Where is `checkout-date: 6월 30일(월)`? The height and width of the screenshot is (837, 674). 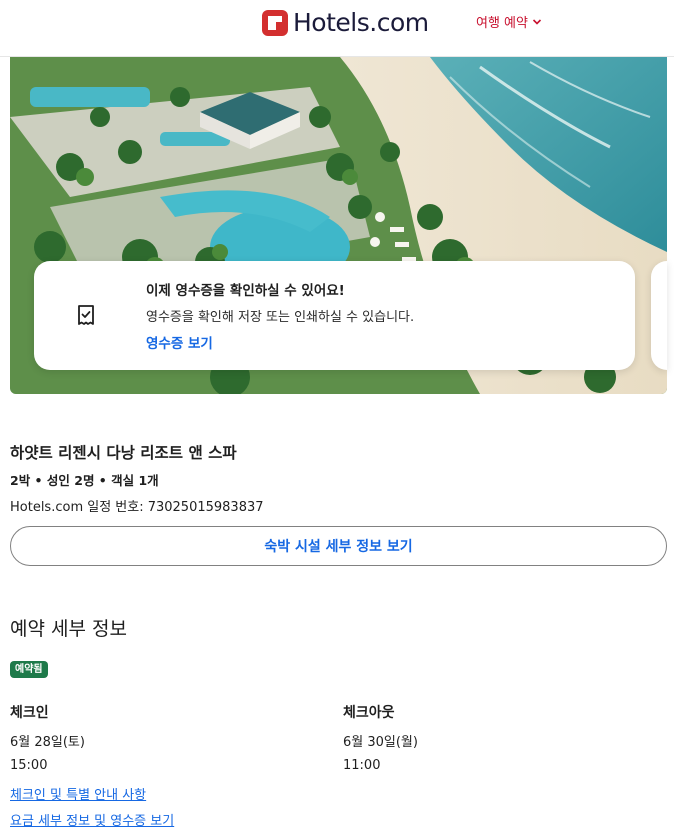
checkout-date: 6월 30일(월) is located at coordinates (380, 742).